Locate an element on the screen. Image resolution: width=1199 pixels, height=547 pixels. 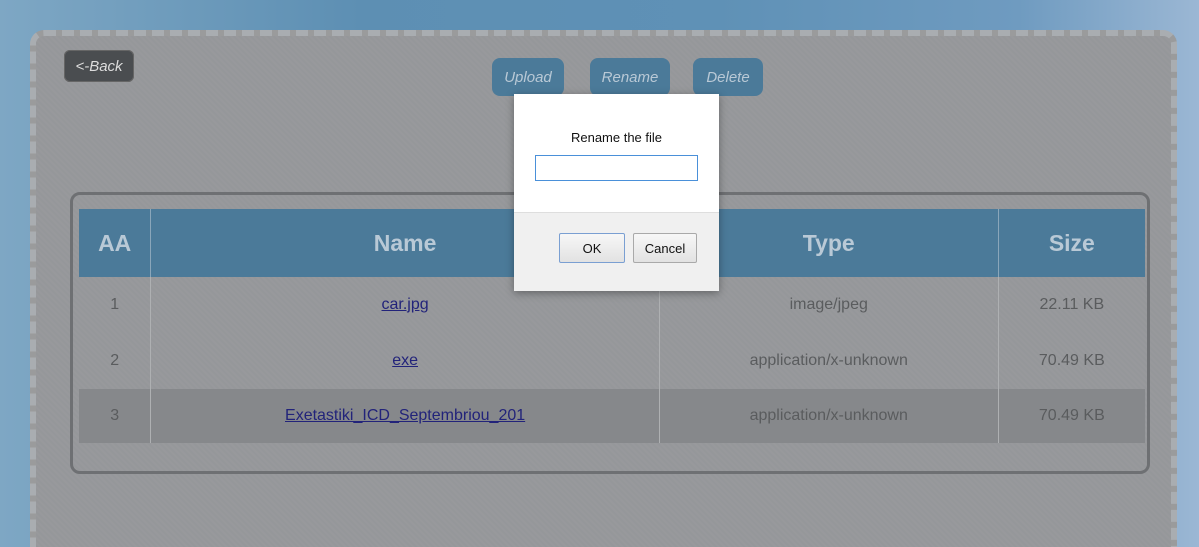
ok-button: OK is located at coordinates (592, 248).